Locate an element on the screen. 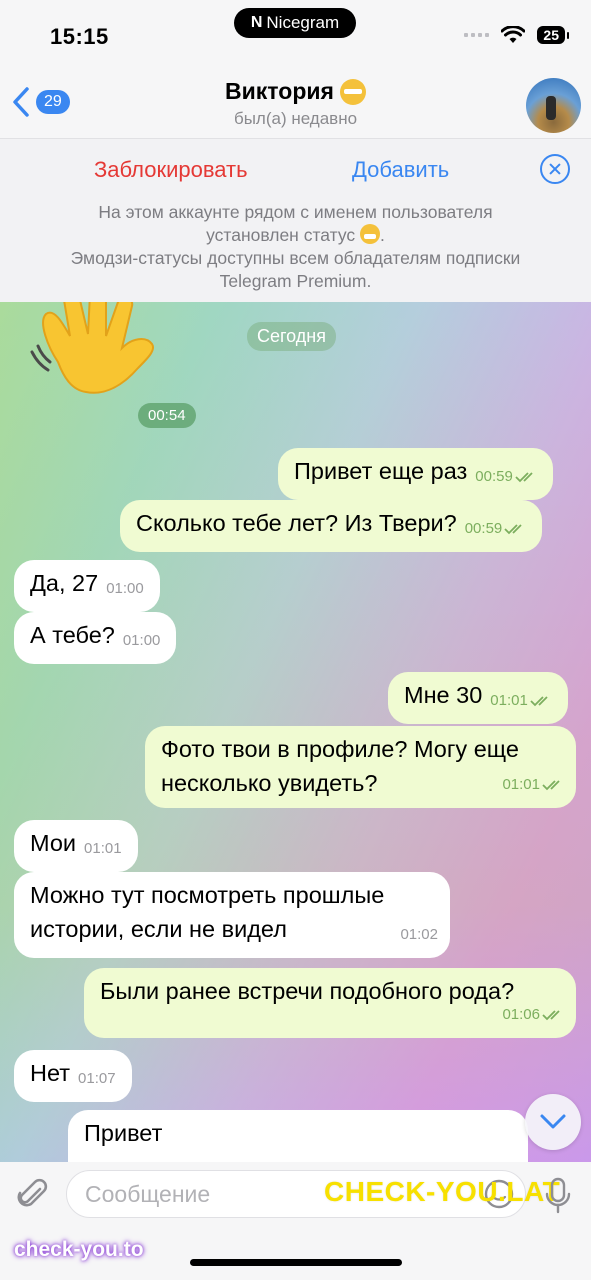  info-line: установлен статус . is located at coordinates (295, 234).